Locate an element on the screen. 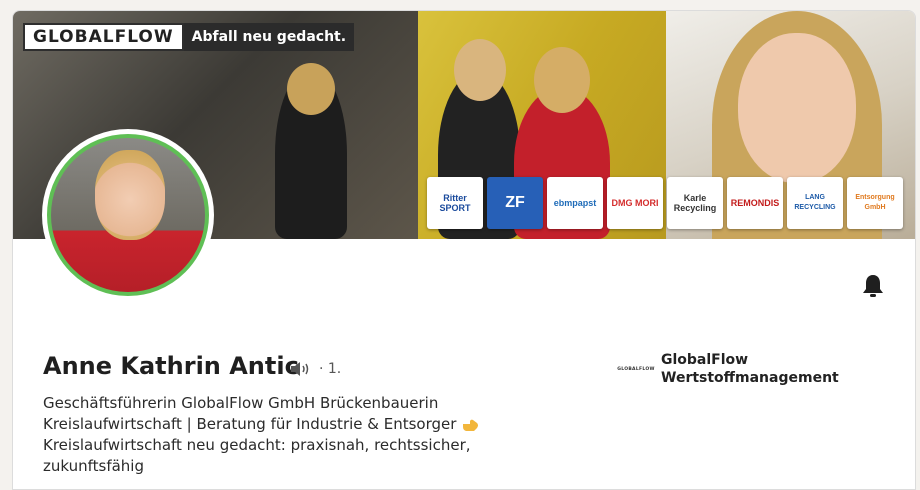  connection-degree: · 1. is located at coordinates (330, 369).